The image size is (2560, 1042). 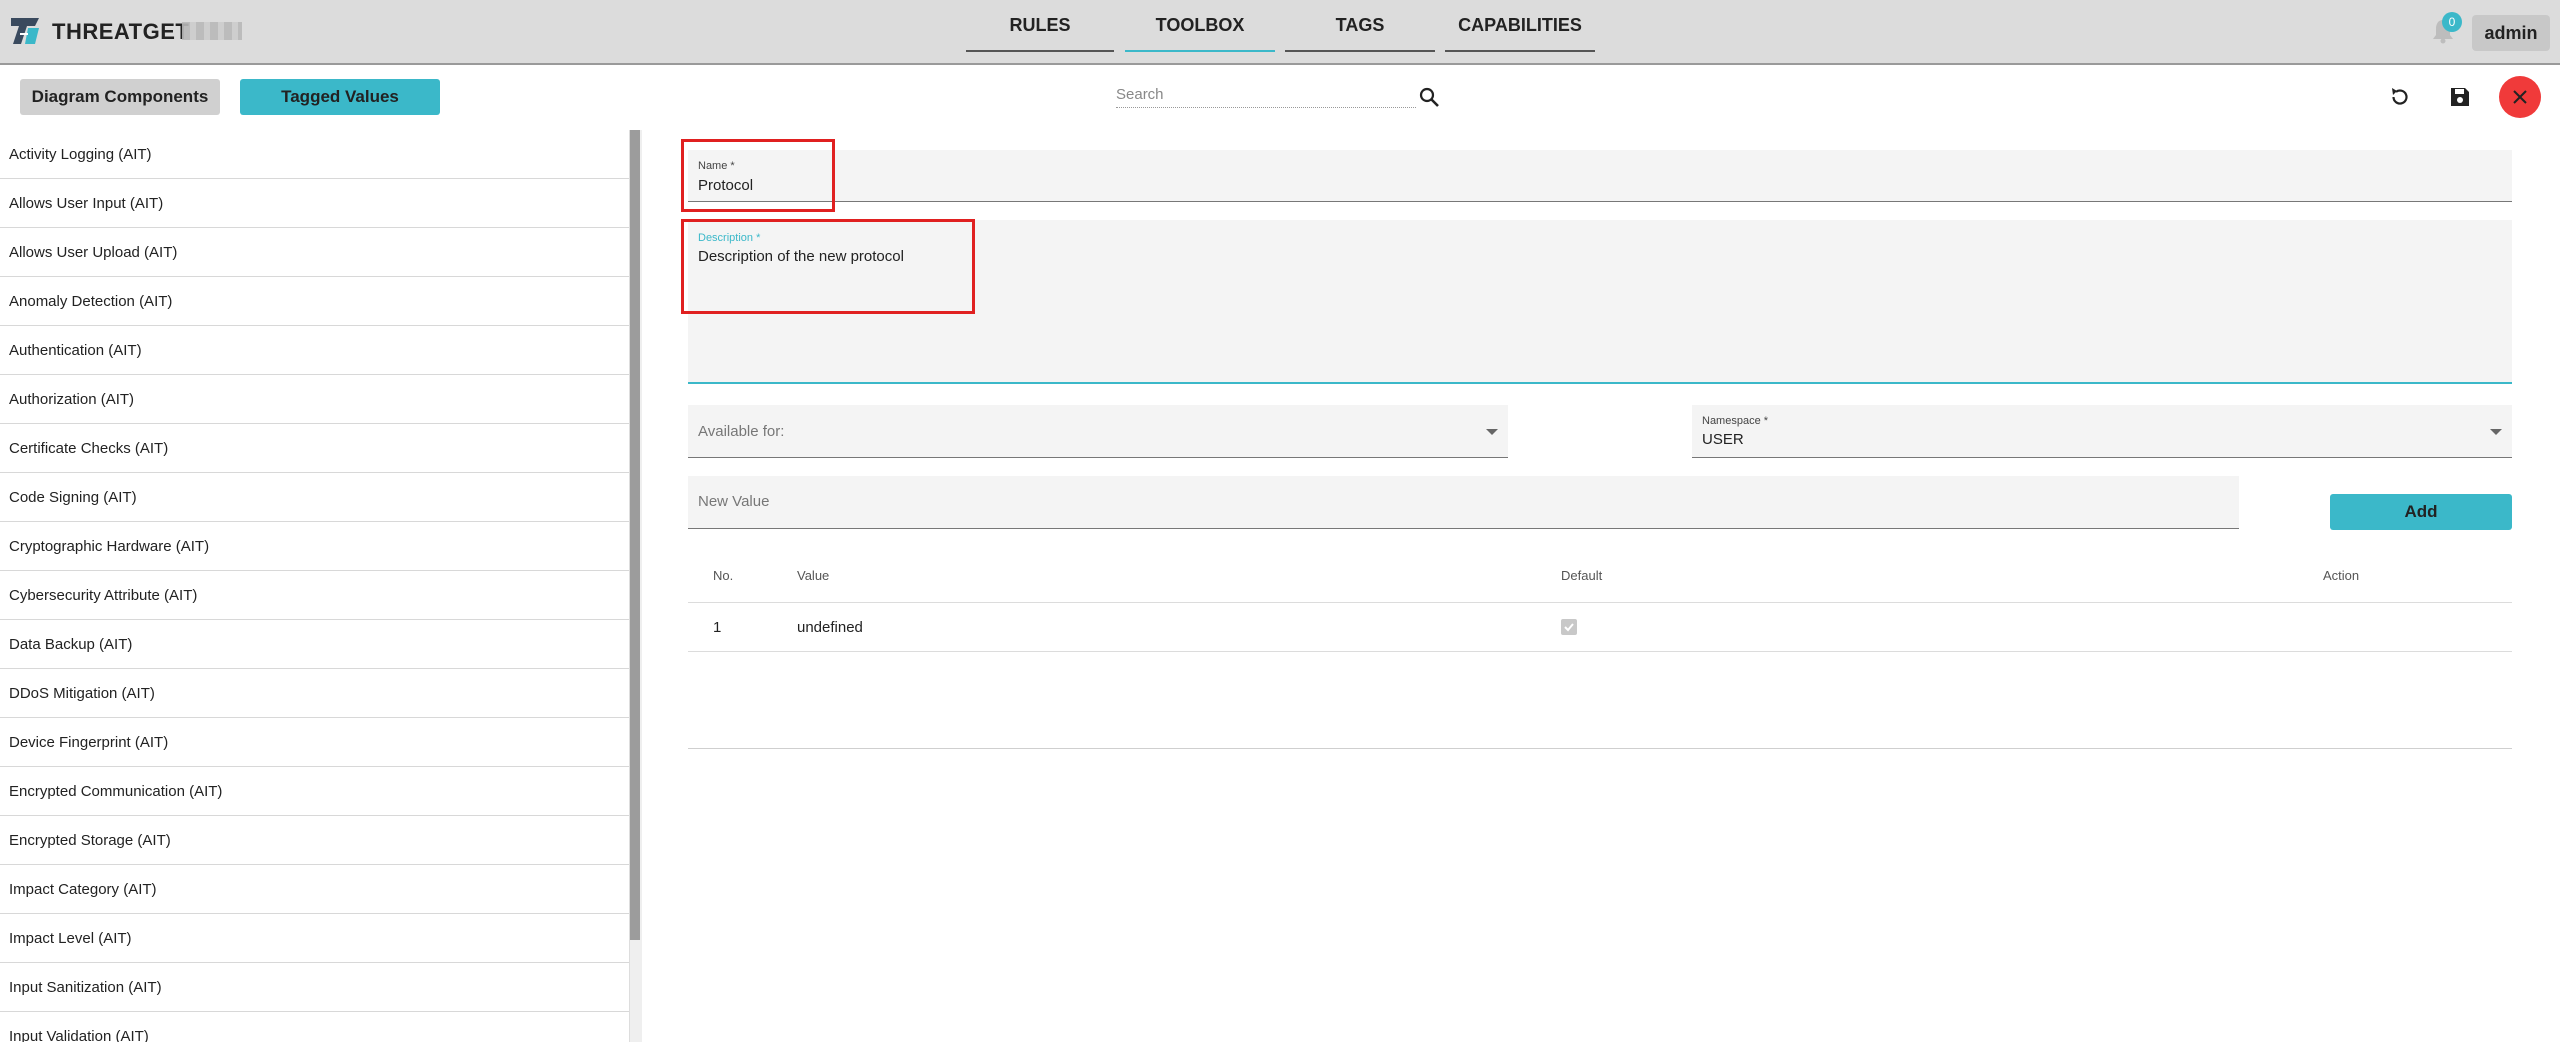 I want to click on table-header-action: Action, so click(x=2341, y=575).